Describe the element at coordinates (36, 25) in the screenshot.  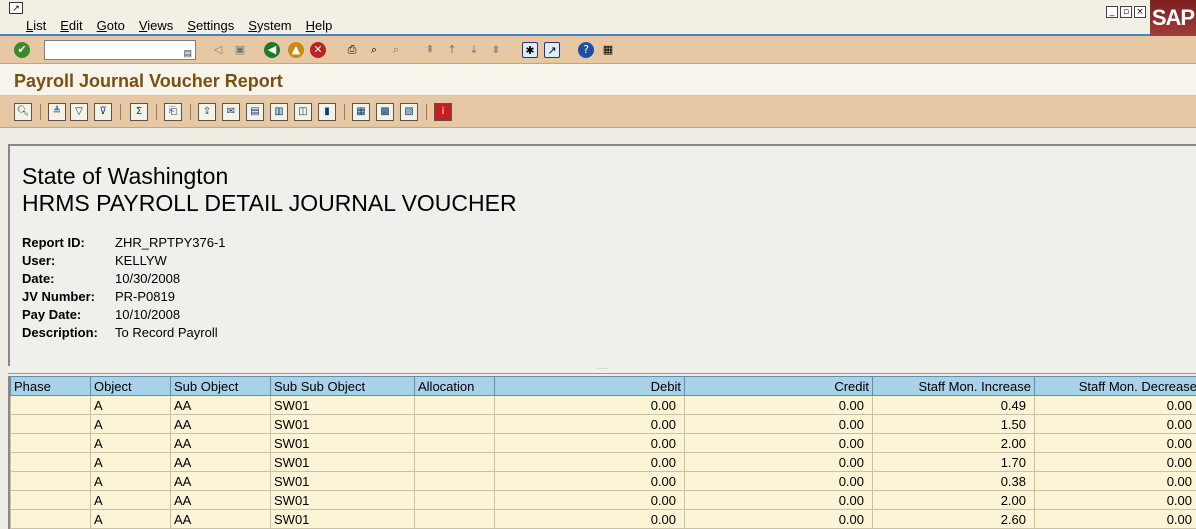
I see `menu-list-item: List` at that location.